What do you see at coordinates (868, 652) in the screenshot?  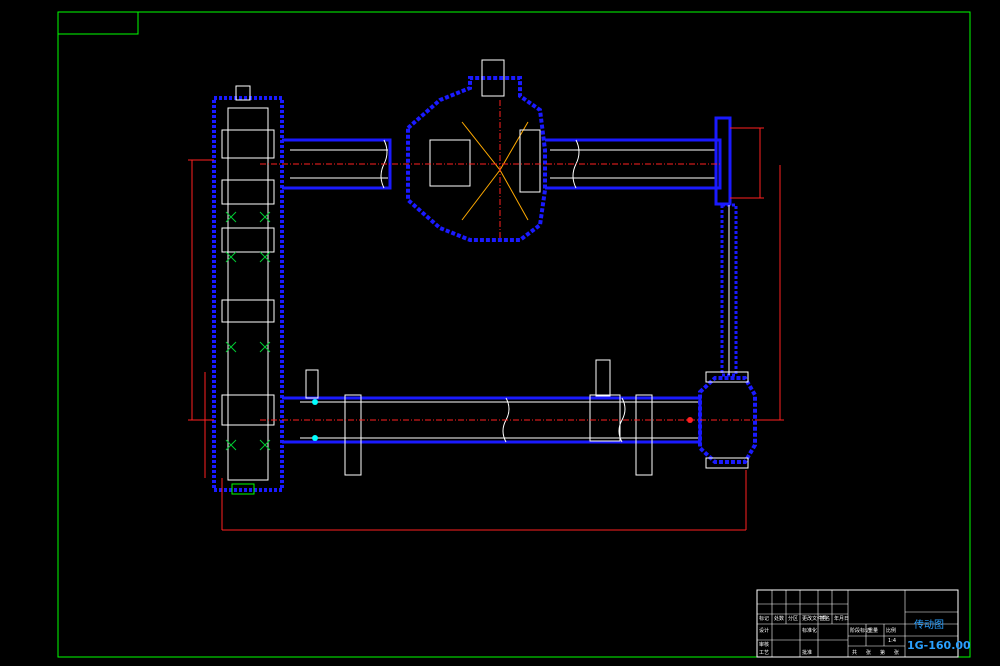 I see `tb-label-sheets: 张` at bounding box center [868, 652].